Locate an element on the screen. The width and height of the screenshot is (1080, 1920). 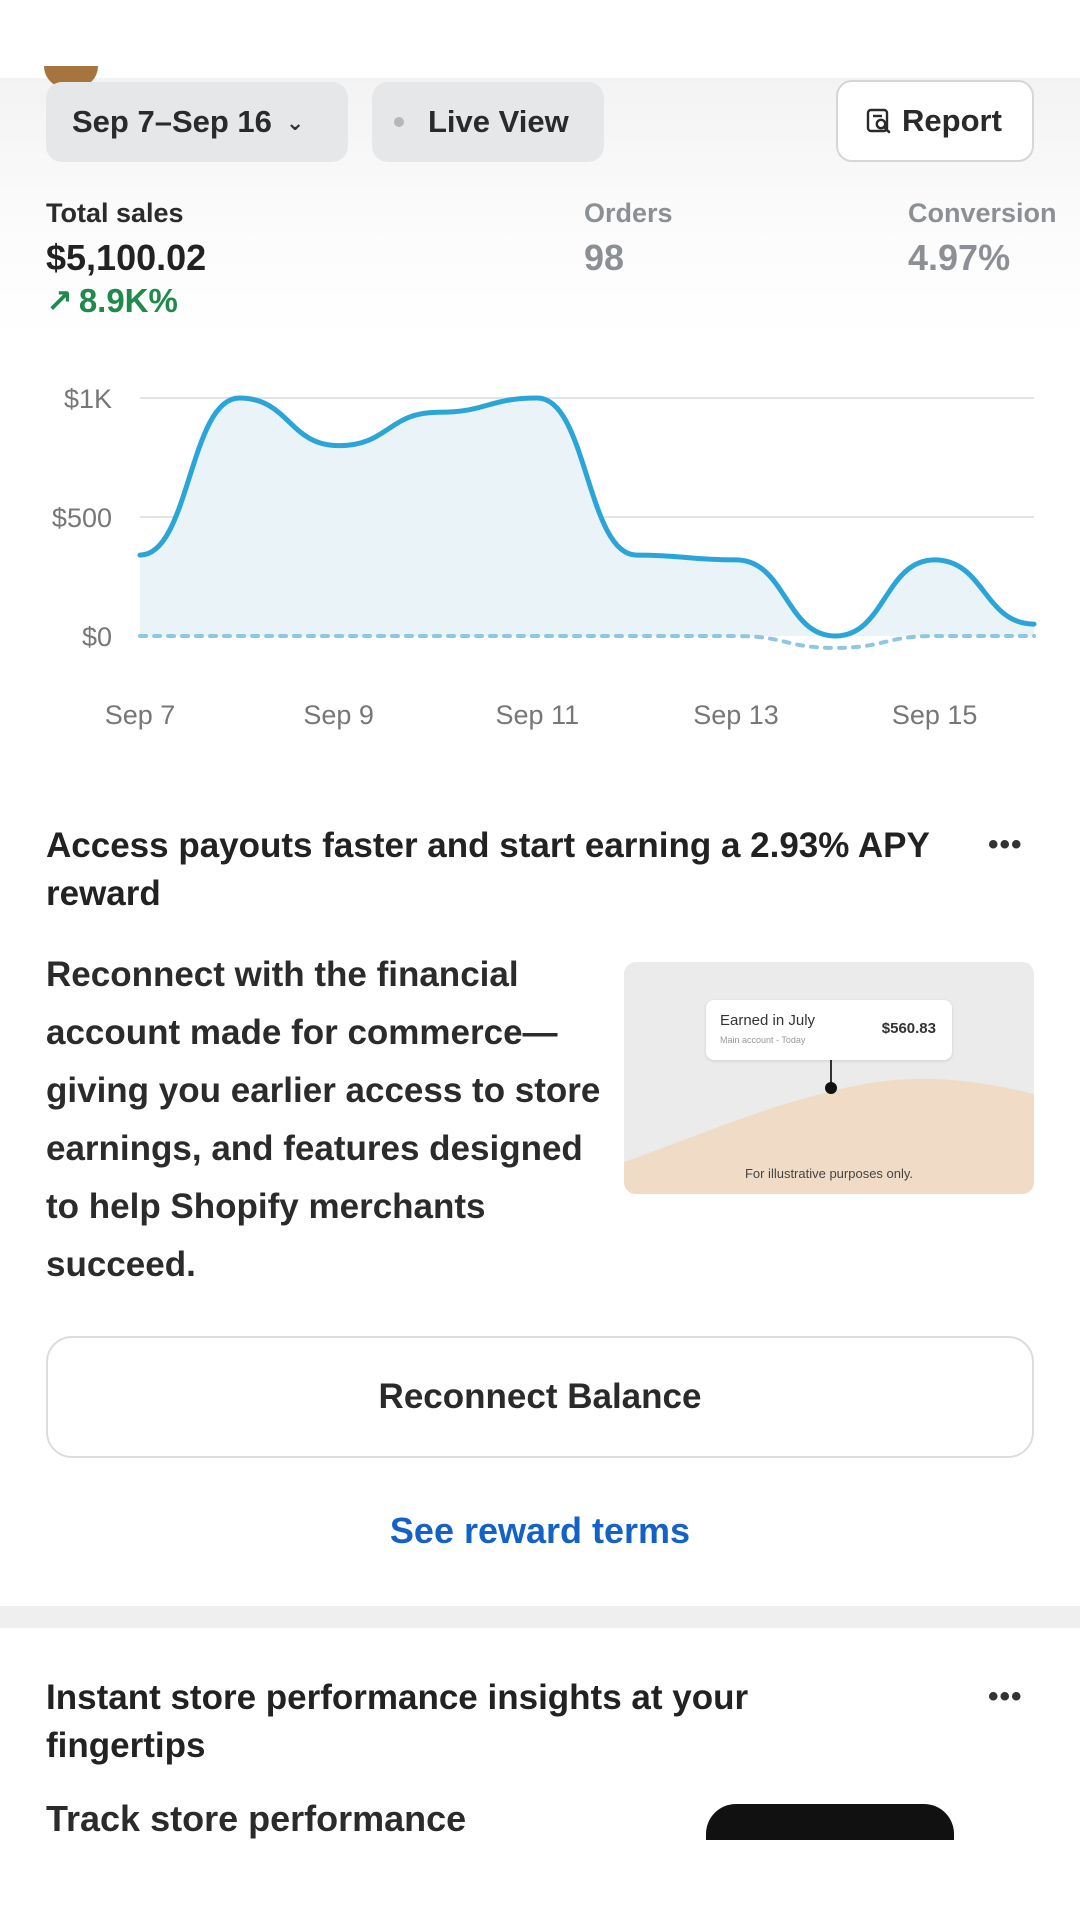
chevron-down-icon: ⌄ is located at coordinates (295, 122).